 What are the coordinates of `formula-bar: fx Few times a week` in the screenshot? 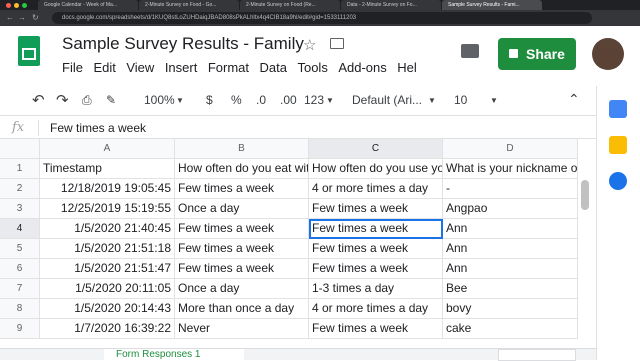 It's located at (298, 128).